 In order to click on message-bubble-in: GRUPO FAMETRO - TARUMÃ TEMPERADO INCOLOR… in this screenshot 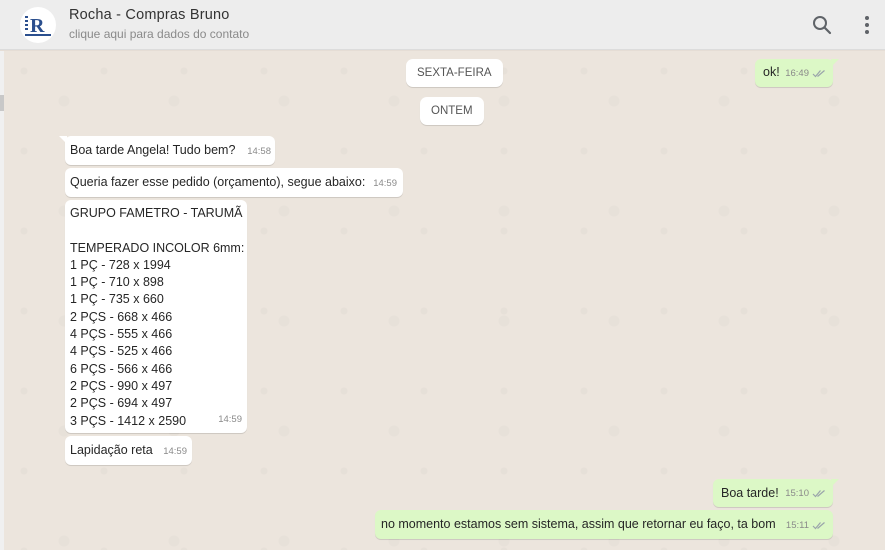, I will do `click(156, 316)`.